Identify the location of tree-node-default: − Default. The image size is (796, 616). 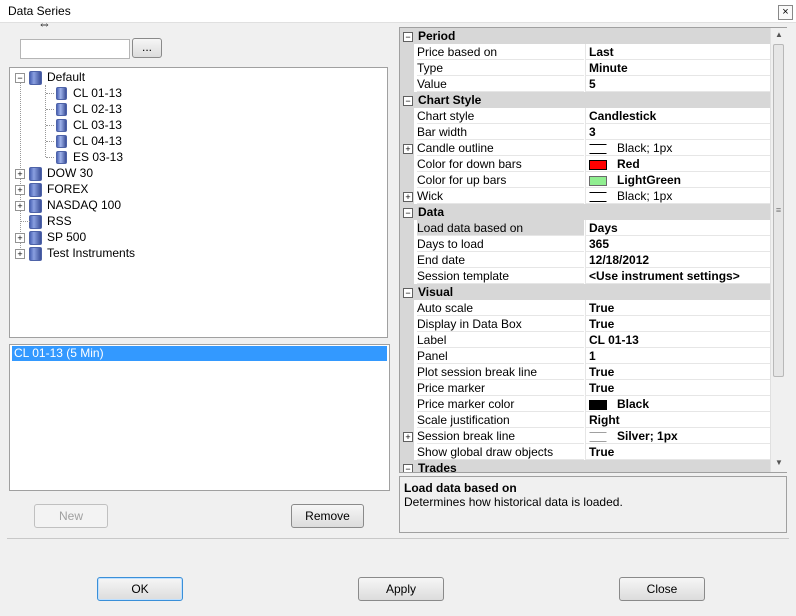
(50, 77).